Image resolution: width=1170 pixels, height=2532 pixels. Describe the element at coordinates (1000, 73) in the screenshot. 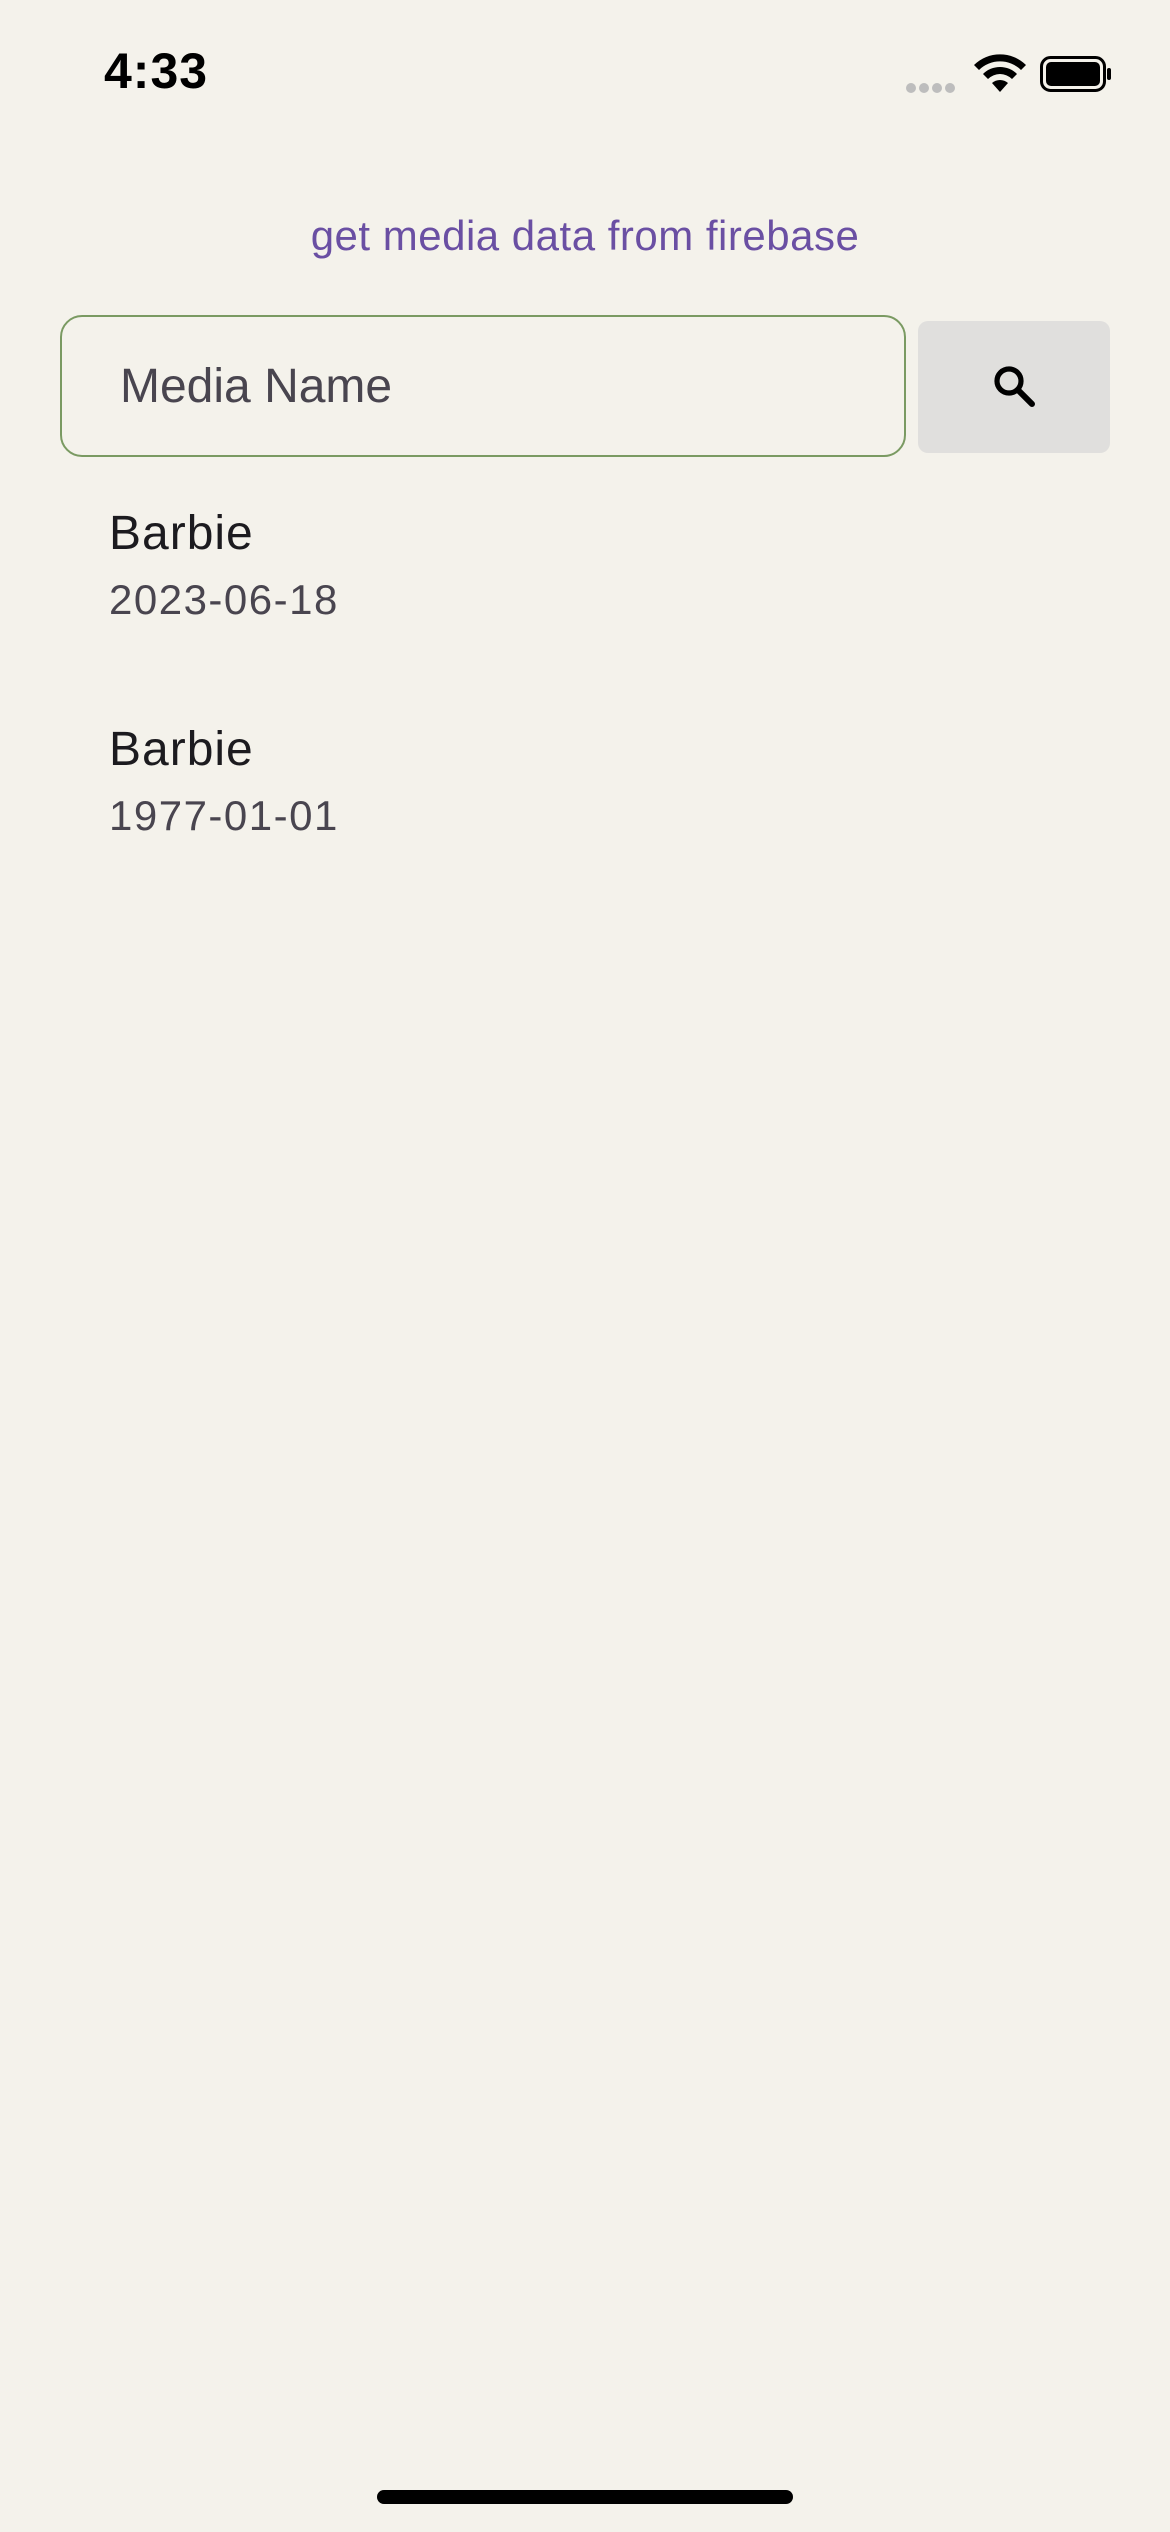

I see `wifi-icon` at that location.